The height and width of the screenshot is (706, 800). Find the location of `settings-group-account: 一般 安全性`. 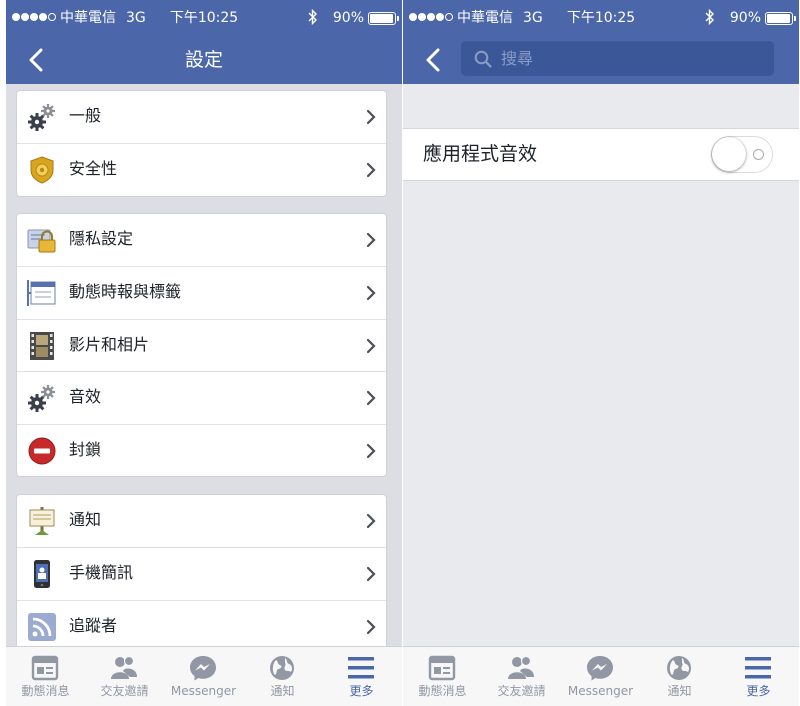

settings-group-account: 一般 安全性 is located at coordinates (201, 143).